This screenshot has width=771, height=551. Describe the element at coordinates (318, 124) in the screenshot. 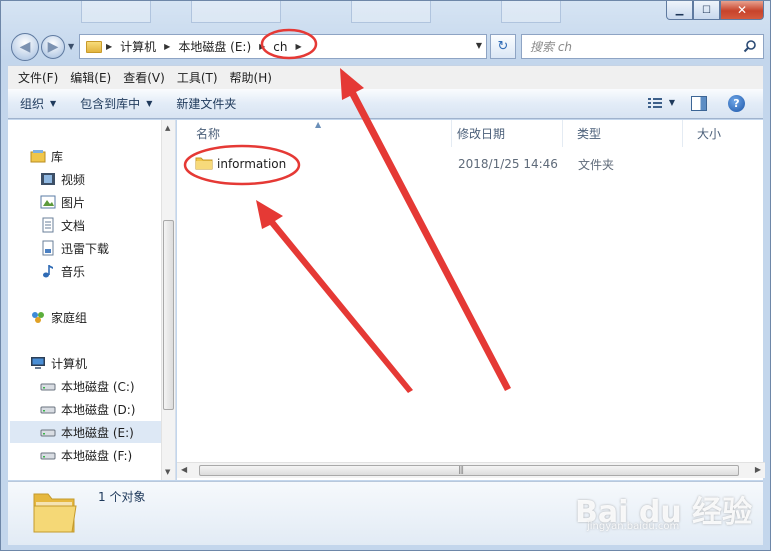

I see `sort-ascending-icon: ▲` at that location.